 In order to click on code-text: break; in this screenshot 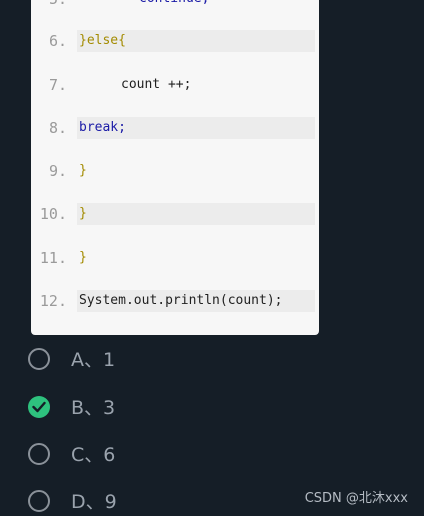, I will do `click(102, 127)`.